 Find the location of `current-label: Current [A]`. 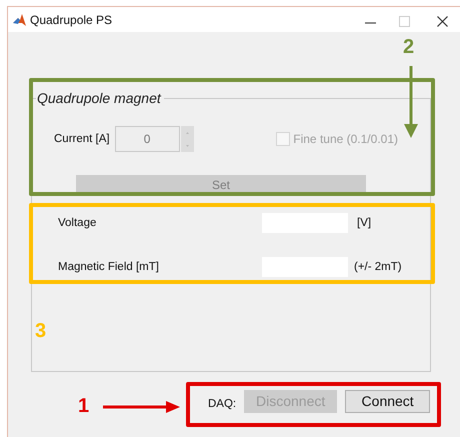

current-label: Current [A] is located at coordinates (82, 139).